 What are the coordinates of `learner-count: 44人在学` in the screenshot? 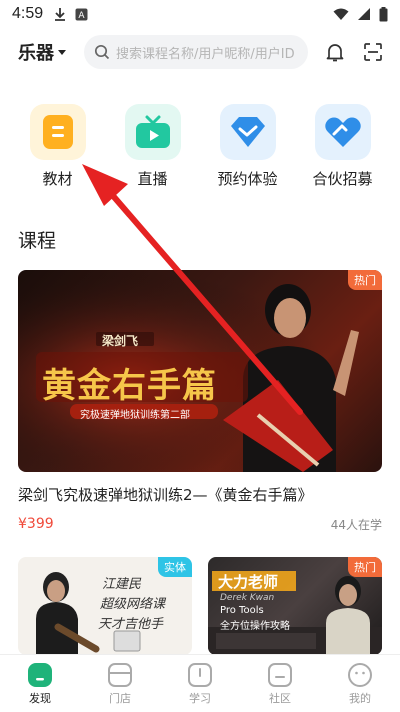 It's located at (356, 525).